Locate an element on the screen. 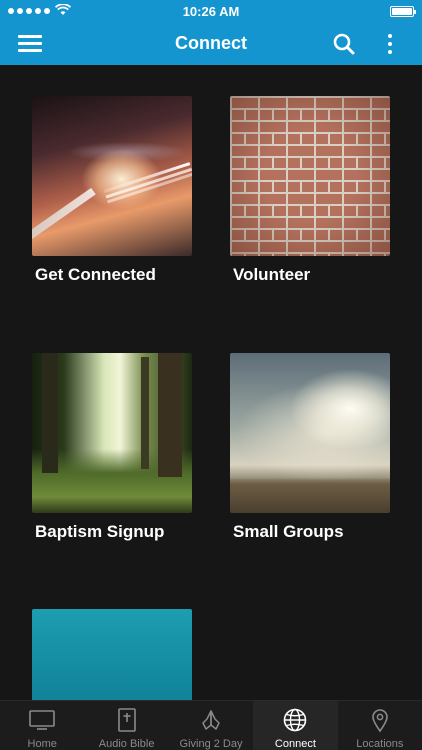  brick-wall-image is located at coordinates (310, 176).